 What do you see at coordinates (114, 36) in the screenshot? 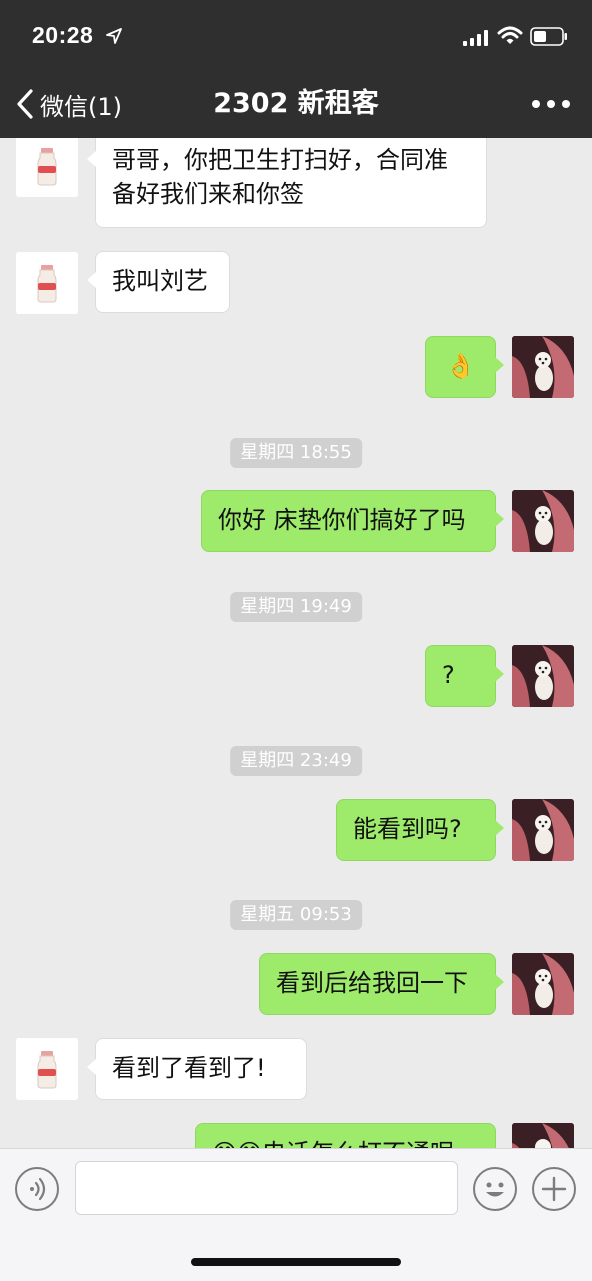
I see `location-arrow-icon` at bounding box center [114, 36].